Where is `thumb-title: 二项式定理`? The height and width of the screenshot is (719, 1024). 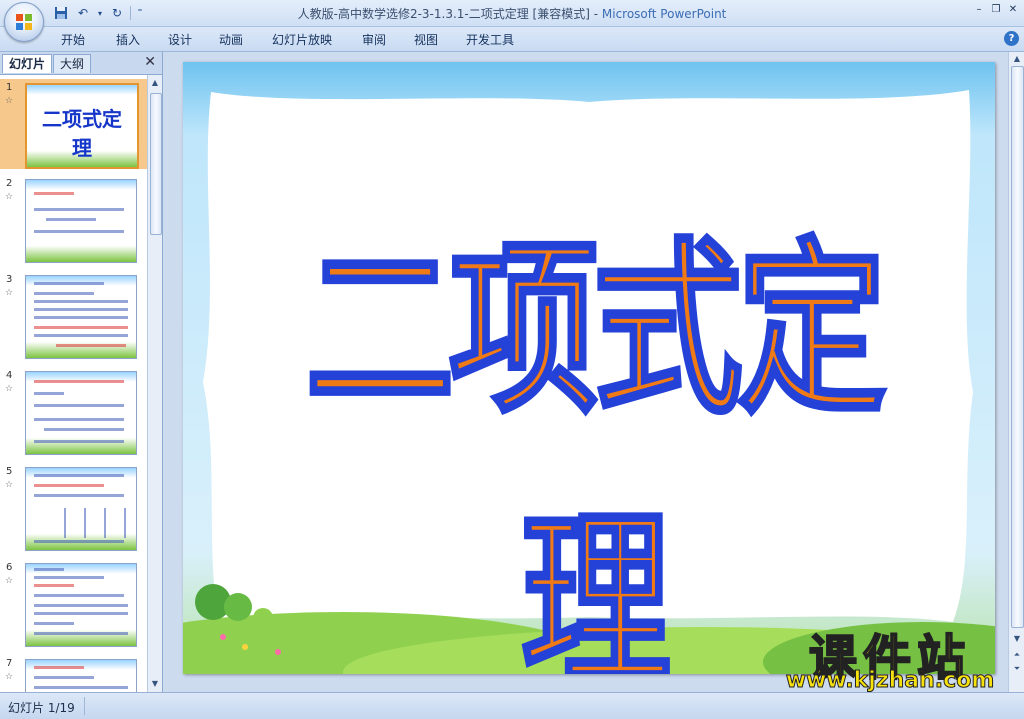 thumb-title: 二项式定理 is located at coordinates (82, 133).